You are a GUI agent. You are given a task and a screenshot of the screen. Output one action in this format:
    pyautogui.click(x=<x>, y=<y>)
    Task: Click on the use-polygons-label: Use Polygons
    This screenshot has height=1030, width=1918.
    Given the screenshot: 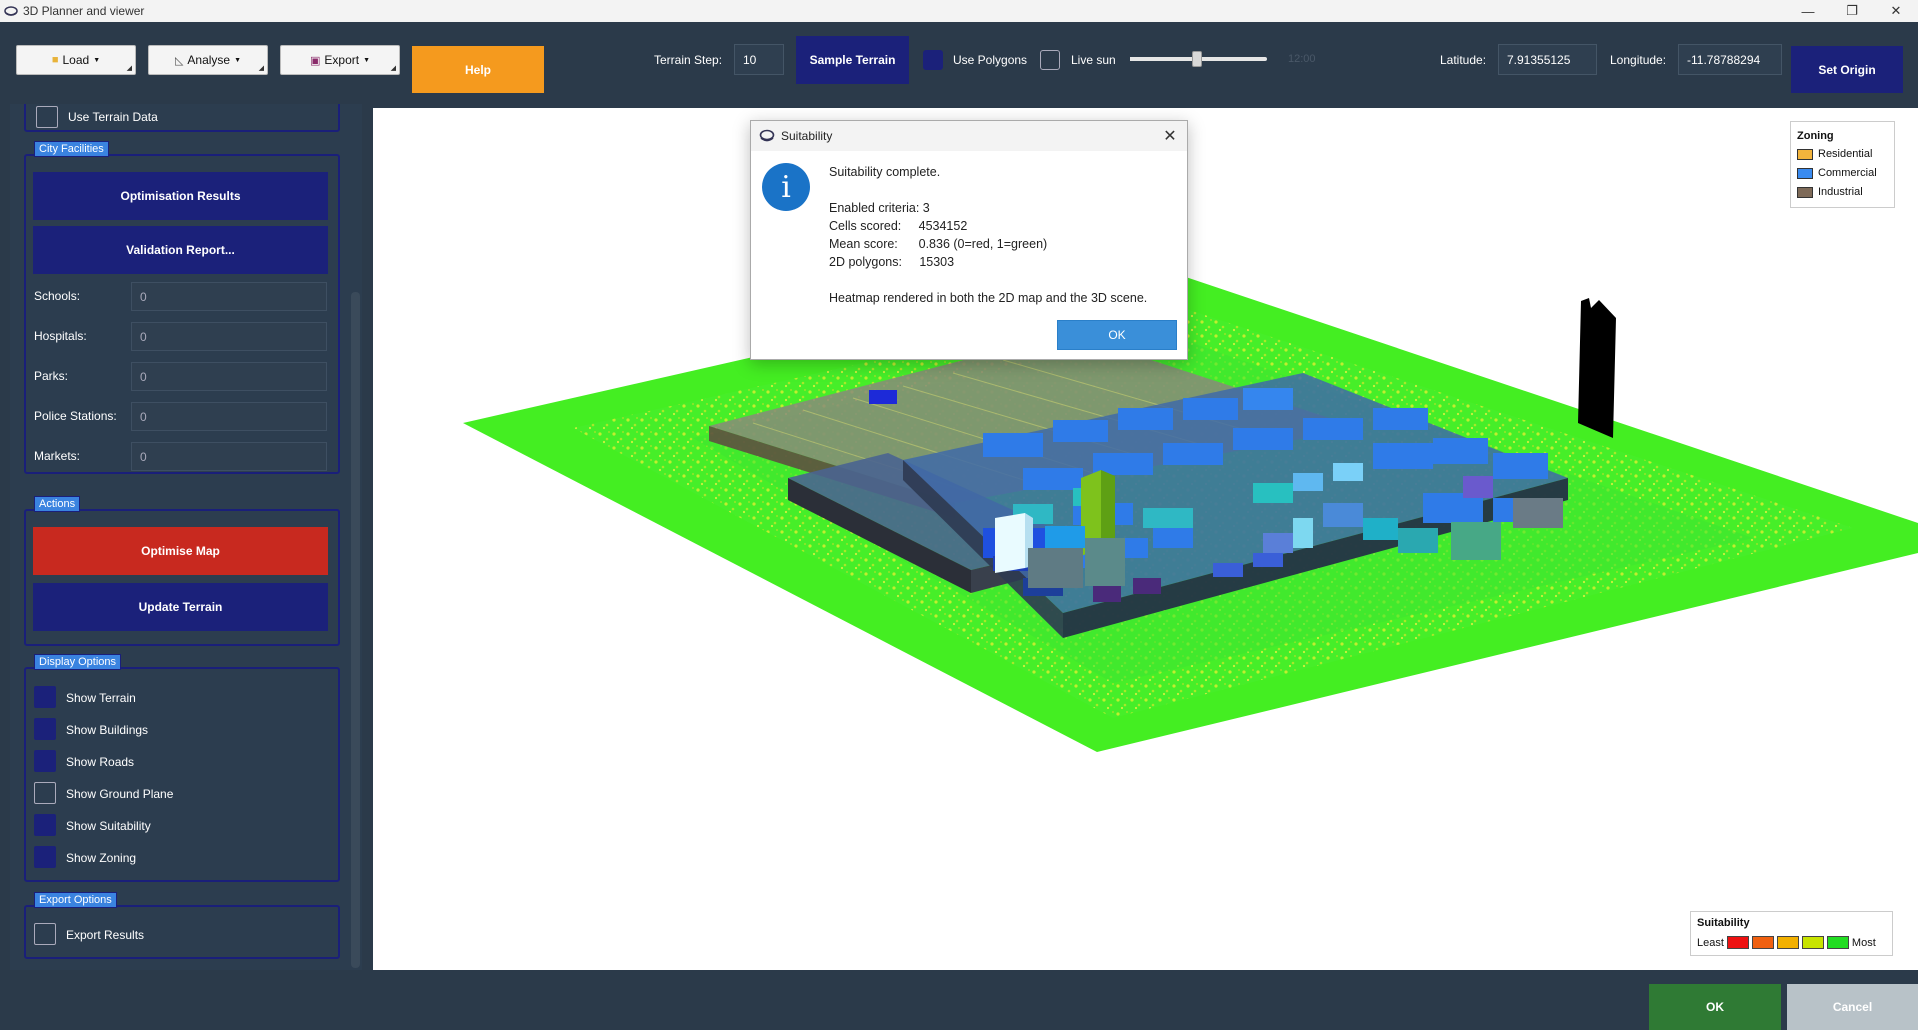 What is the action you would take?
    pyautogui.click(x=990, y=60)
    